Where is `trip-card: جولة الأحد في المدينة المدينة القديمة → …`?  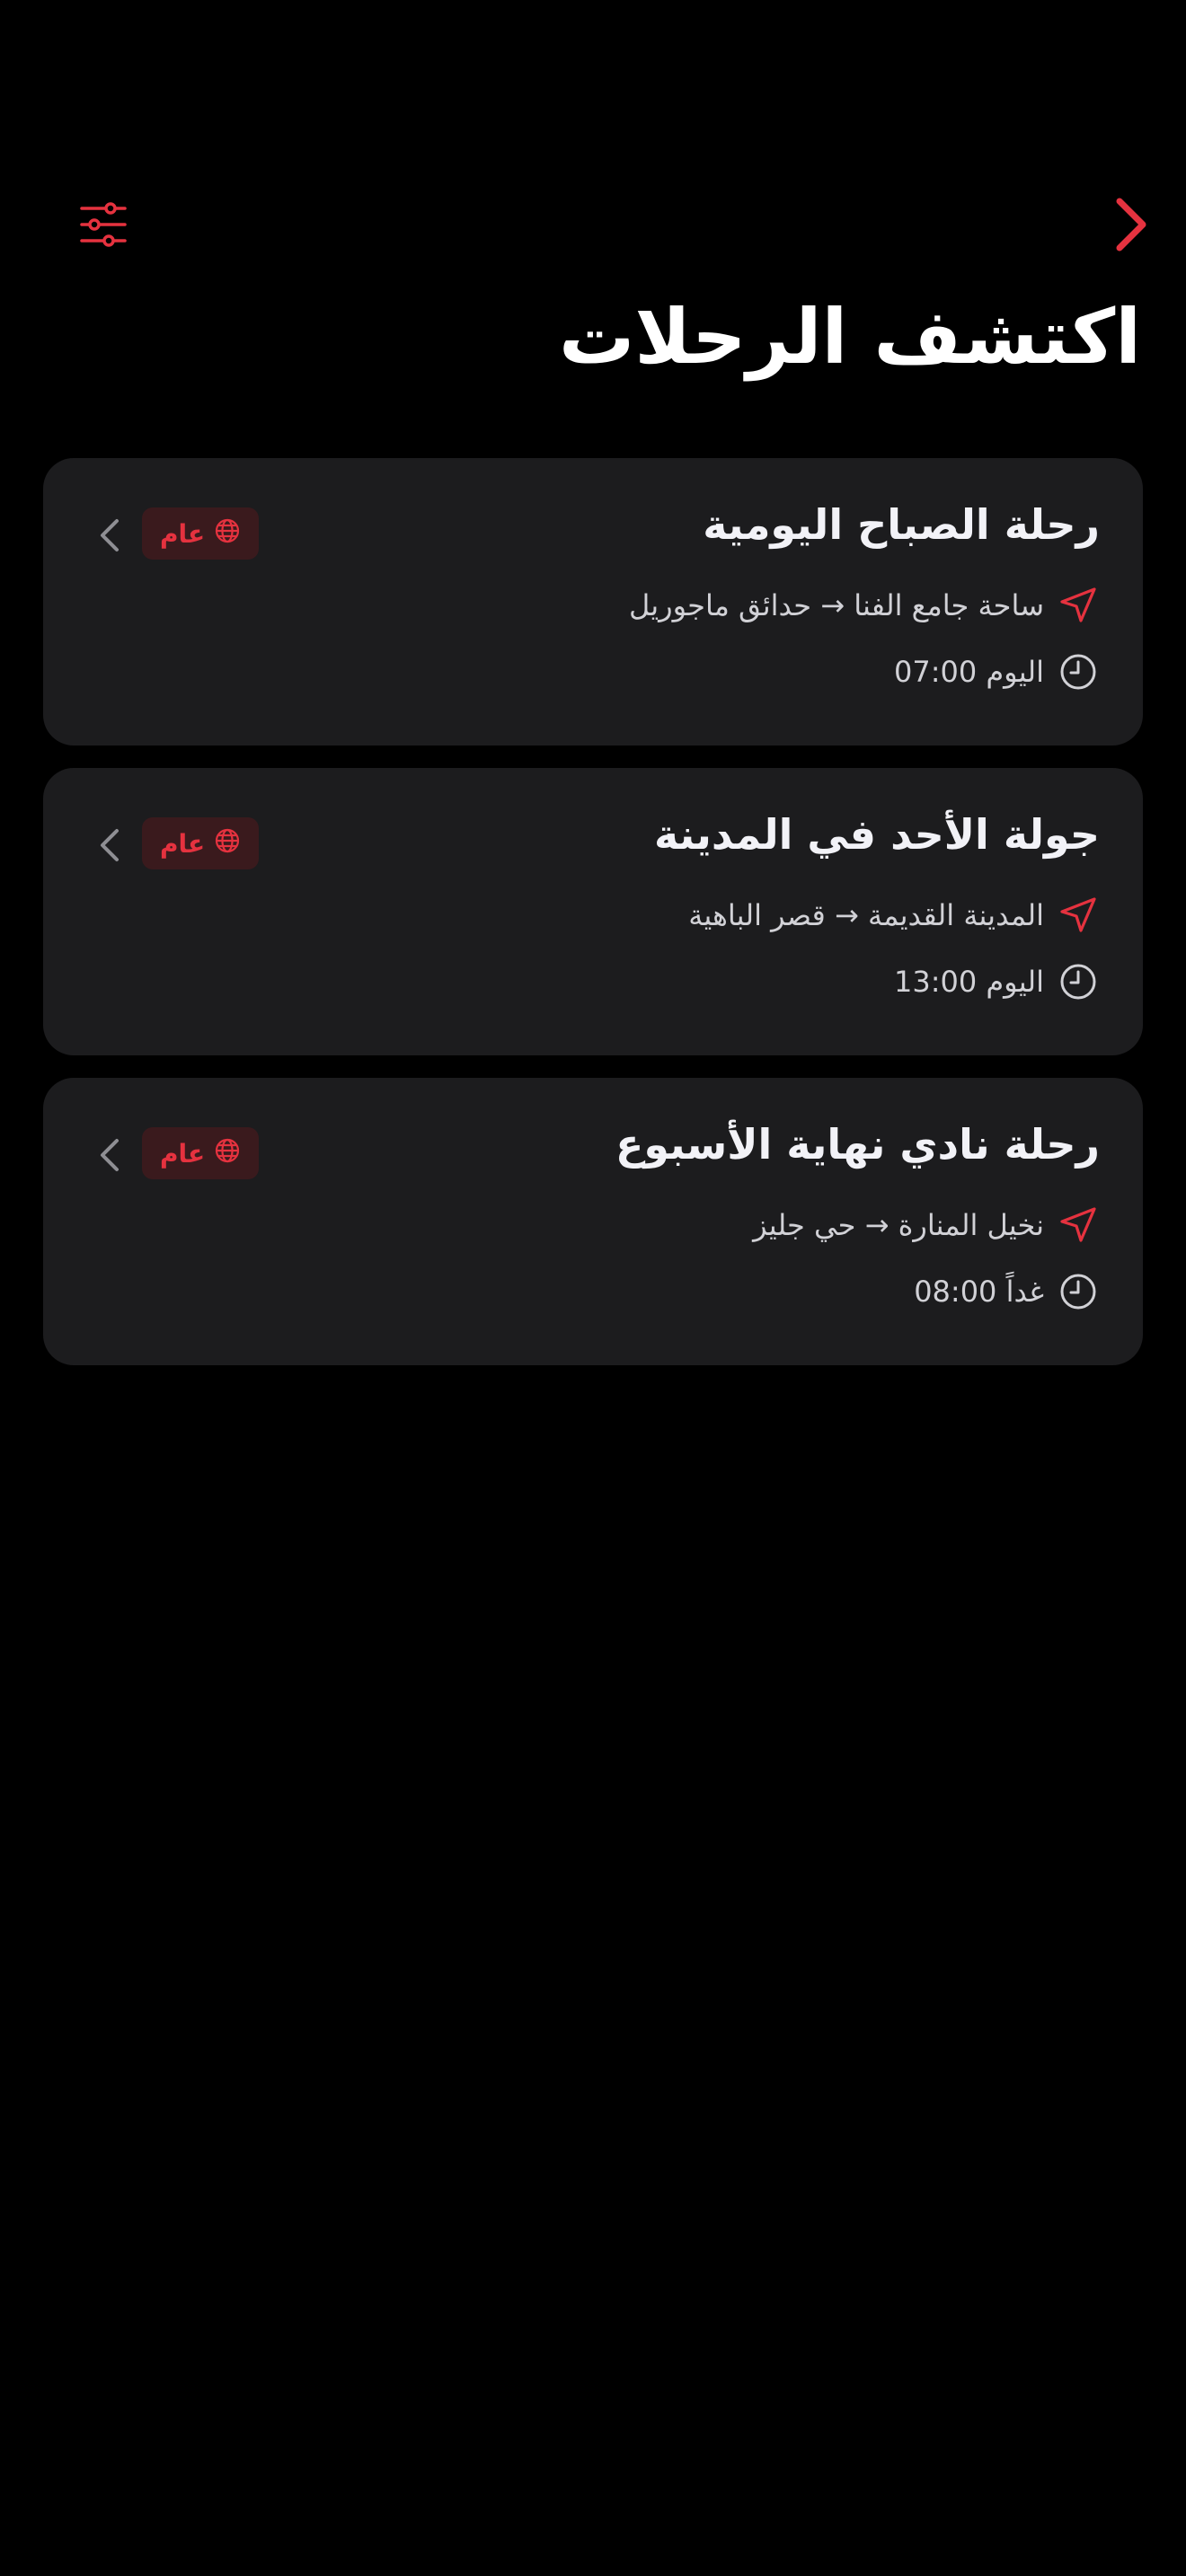
trip-card: جولة الأحد في المدينة المدينة القديمة → … is located at coordinates (593, 911).